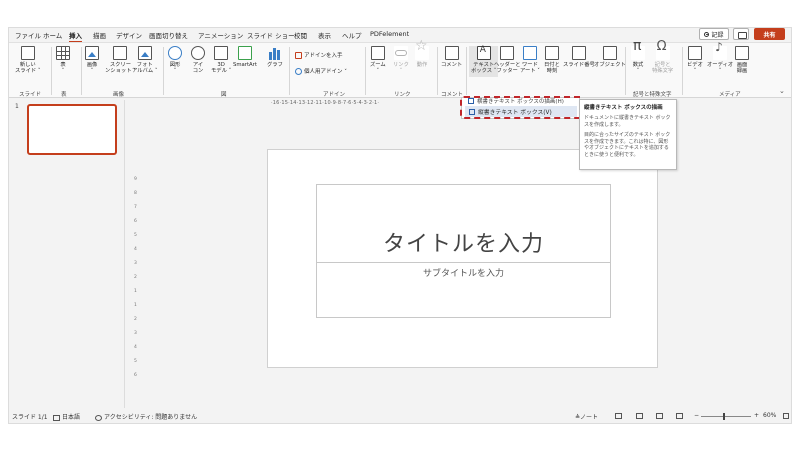 The width and height of the screenshot is (800, 450). Describe the element at coordinates (224, 95) in the screenshot. I see `group-illustrations: 図` at that location.